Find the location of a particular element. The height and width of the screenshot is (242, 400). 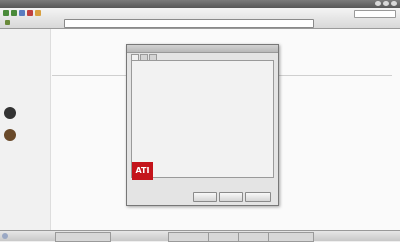

cancel-button is located at coordinates (231, 197).